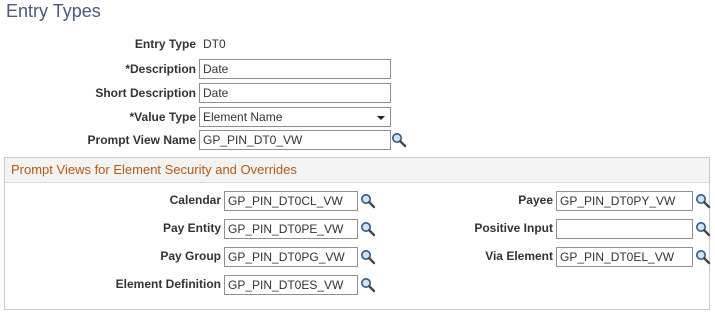  I want to click on entry-type-label: Entry Type, so click(165, 44).